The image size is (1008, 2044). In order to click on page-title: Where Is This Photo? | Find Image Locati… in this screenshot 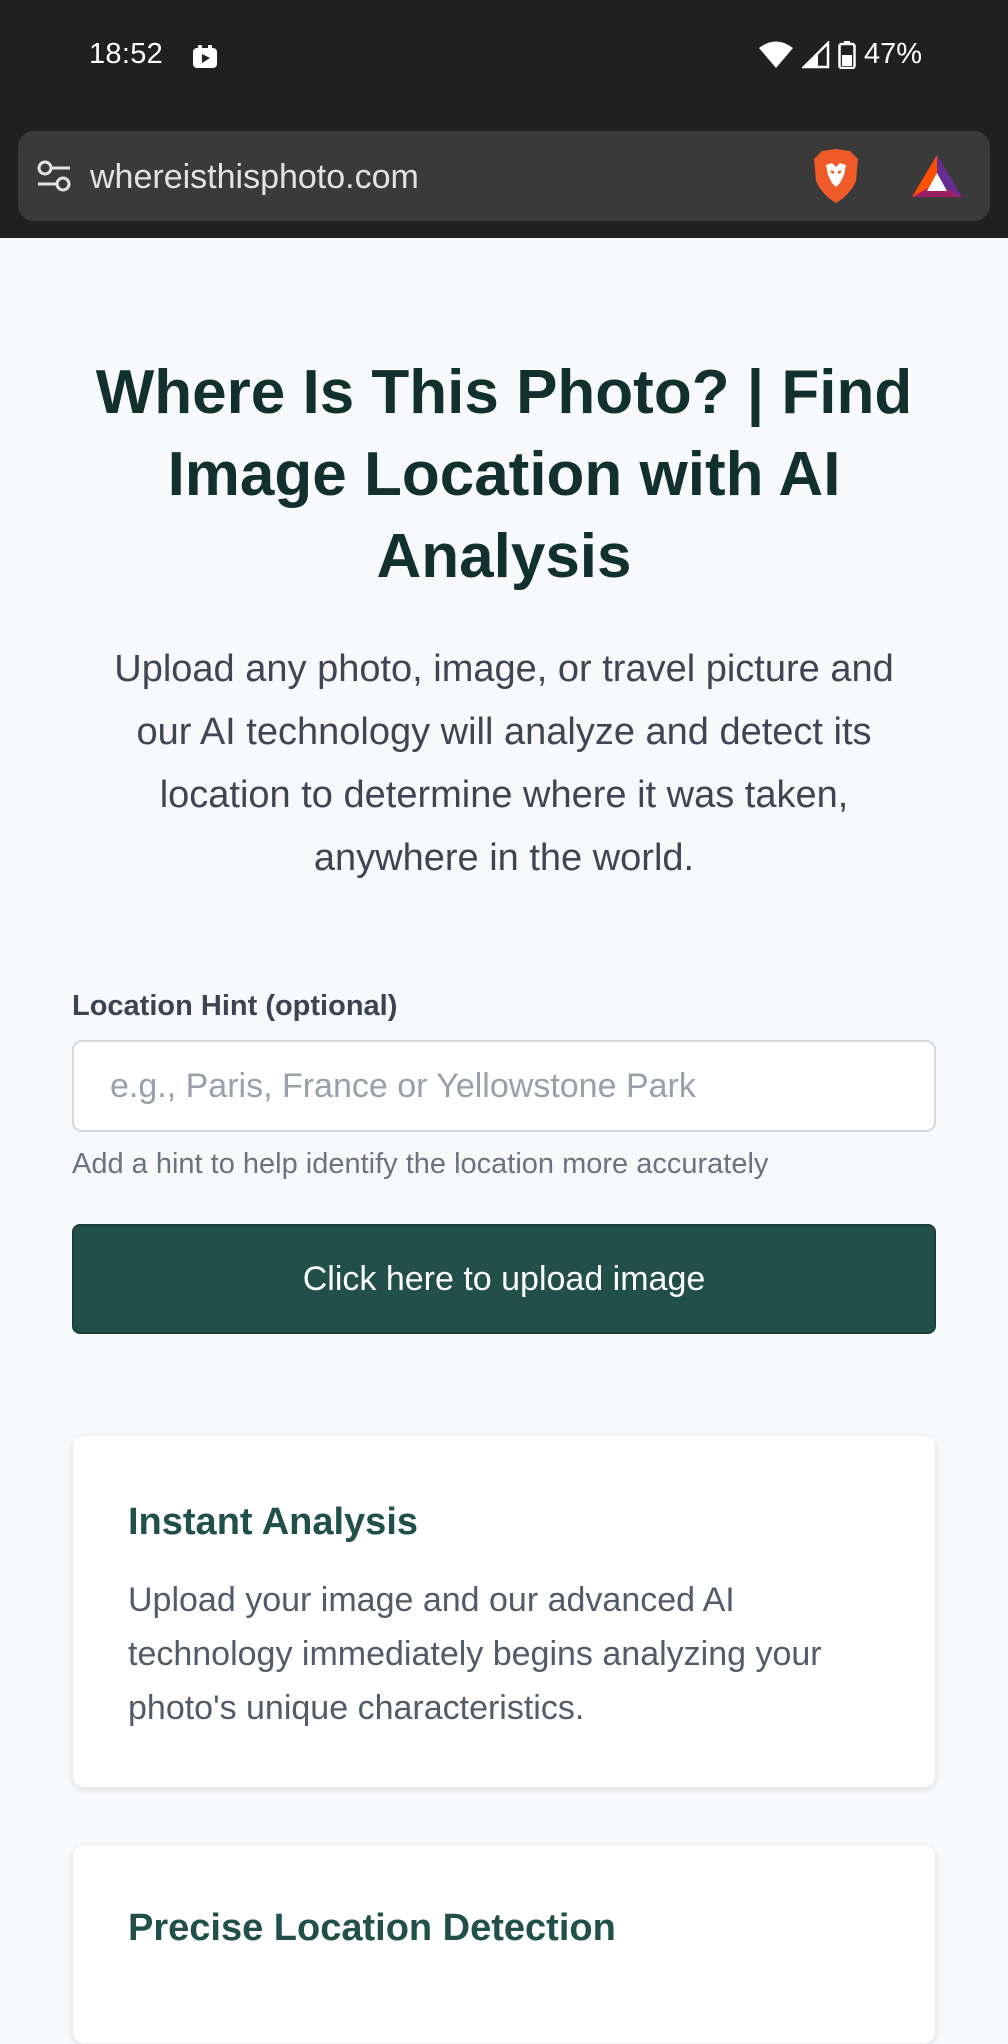, I will do `click(504, 474)`.